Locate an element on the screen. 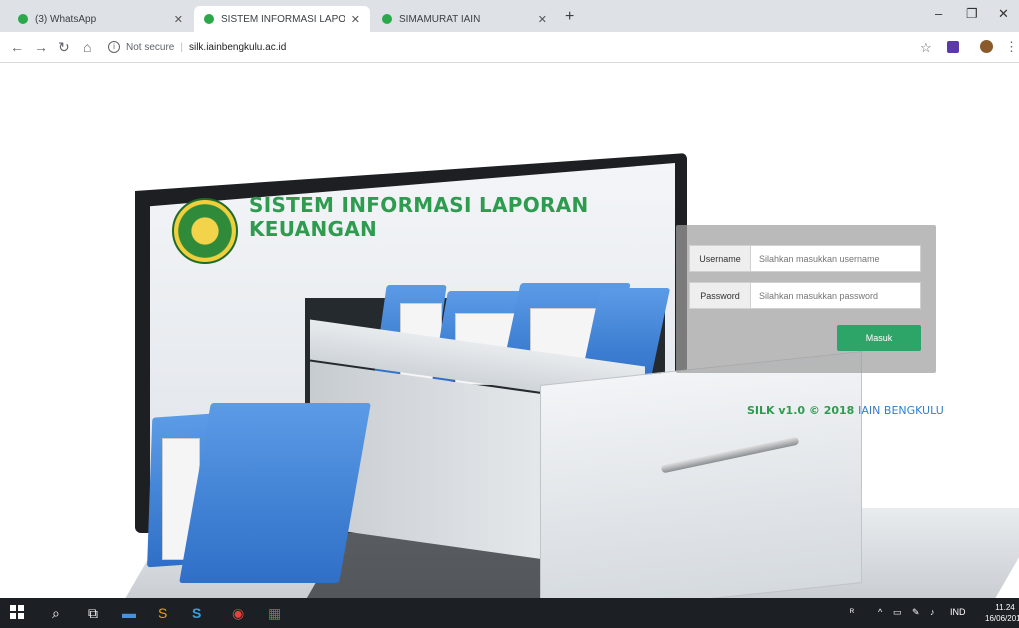 The image size is (1019, 628). window-close-icon: ✕ is located at coordinates (1003, 14).